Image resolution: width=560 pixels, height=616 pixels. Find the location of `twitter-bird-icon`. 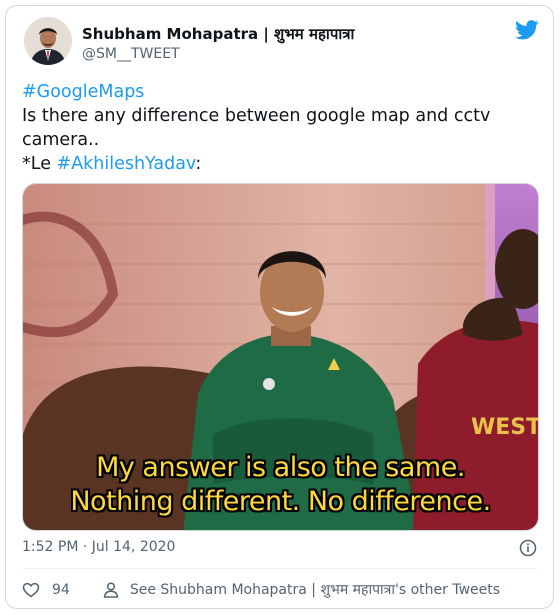

twitter-bird-icon is located at coordinates (527, 30).